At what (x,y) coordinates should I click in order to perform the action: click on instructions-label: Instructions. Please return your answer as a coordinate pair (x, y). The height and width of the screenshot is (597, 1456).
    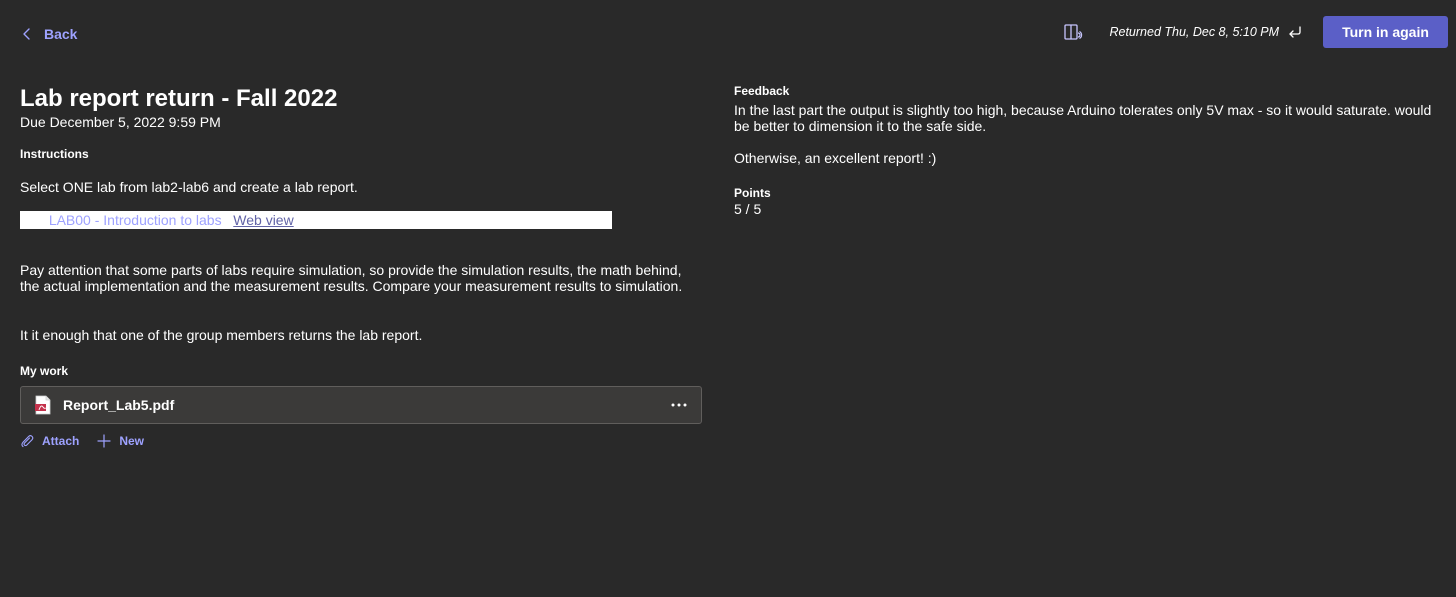
    Looking at the image, I should click on (54, 154).